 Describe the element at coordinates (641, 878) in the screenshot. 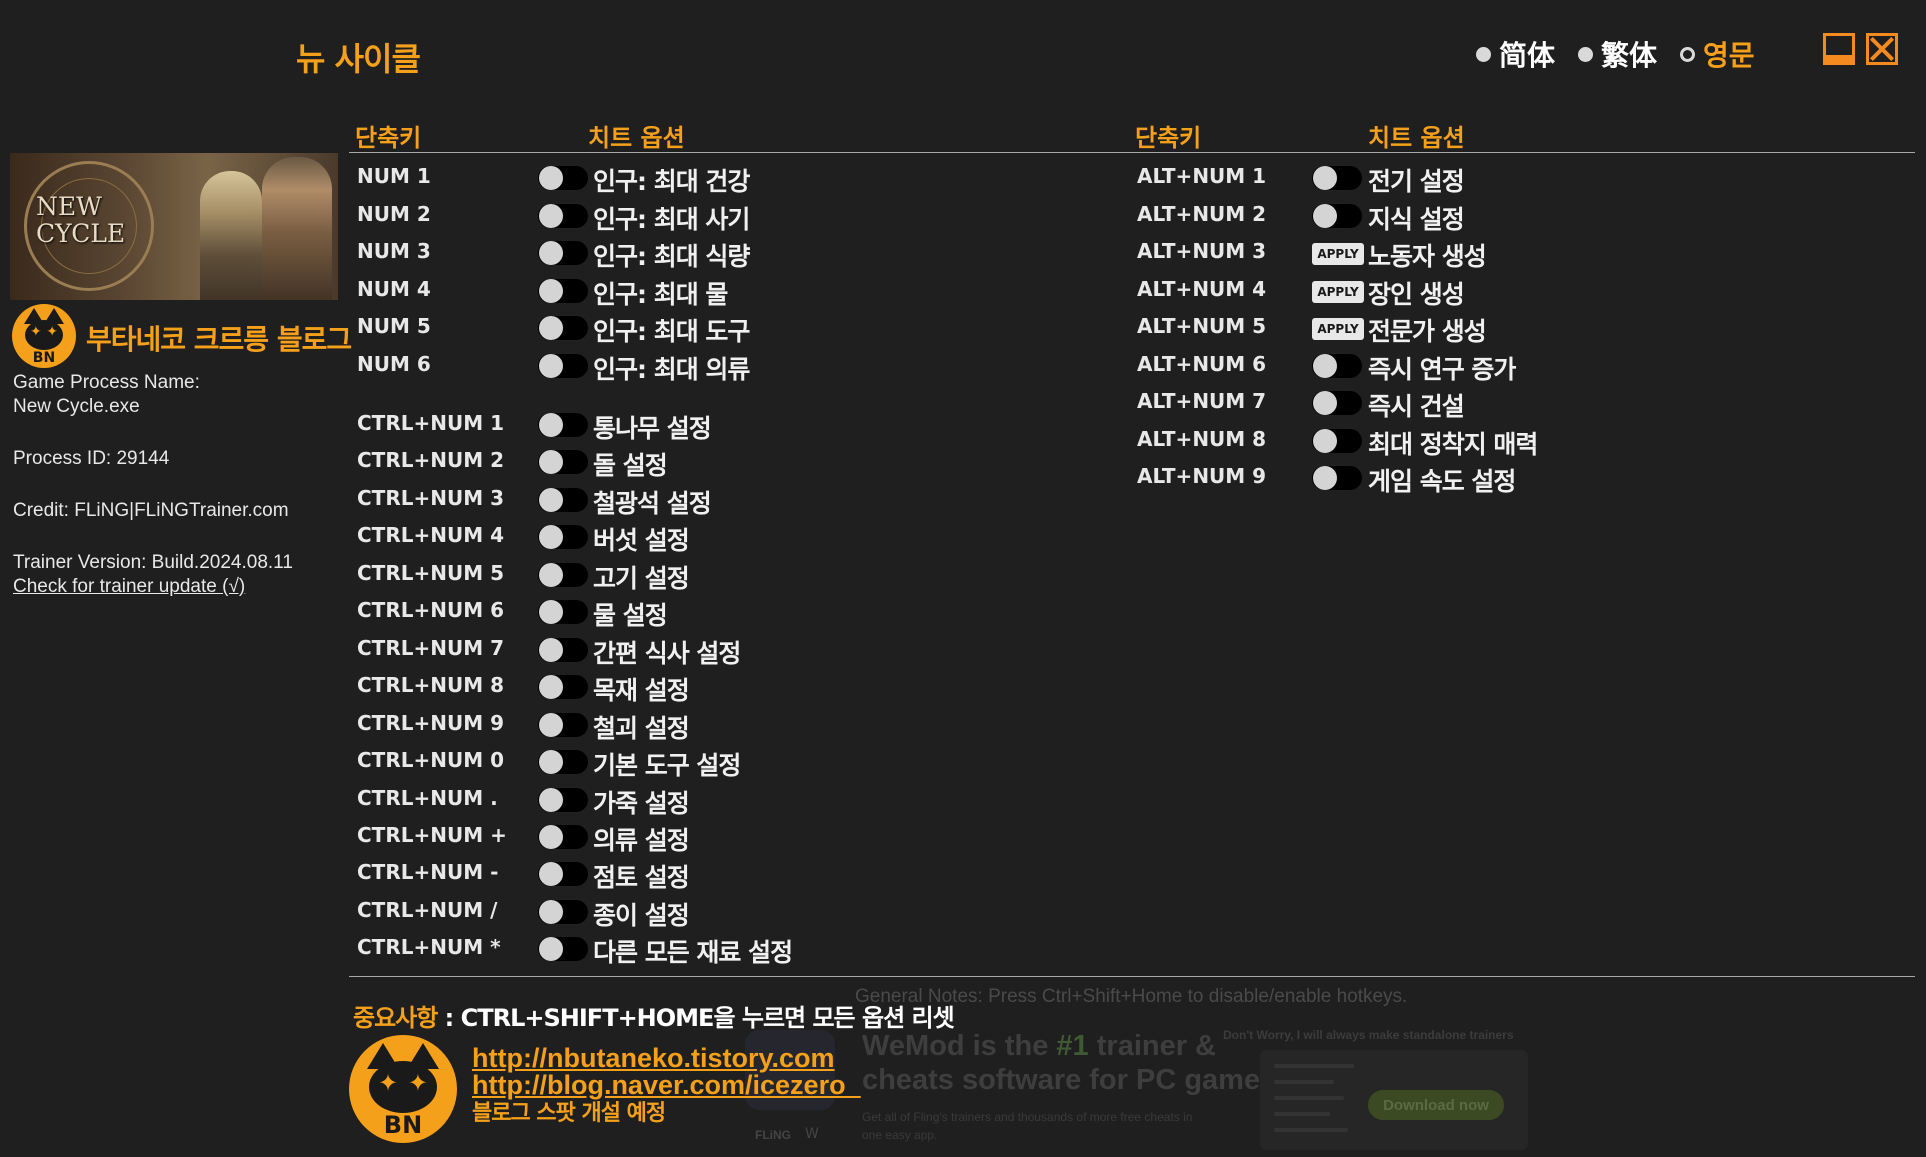

I see `option-label: 점토 설정` at that location.